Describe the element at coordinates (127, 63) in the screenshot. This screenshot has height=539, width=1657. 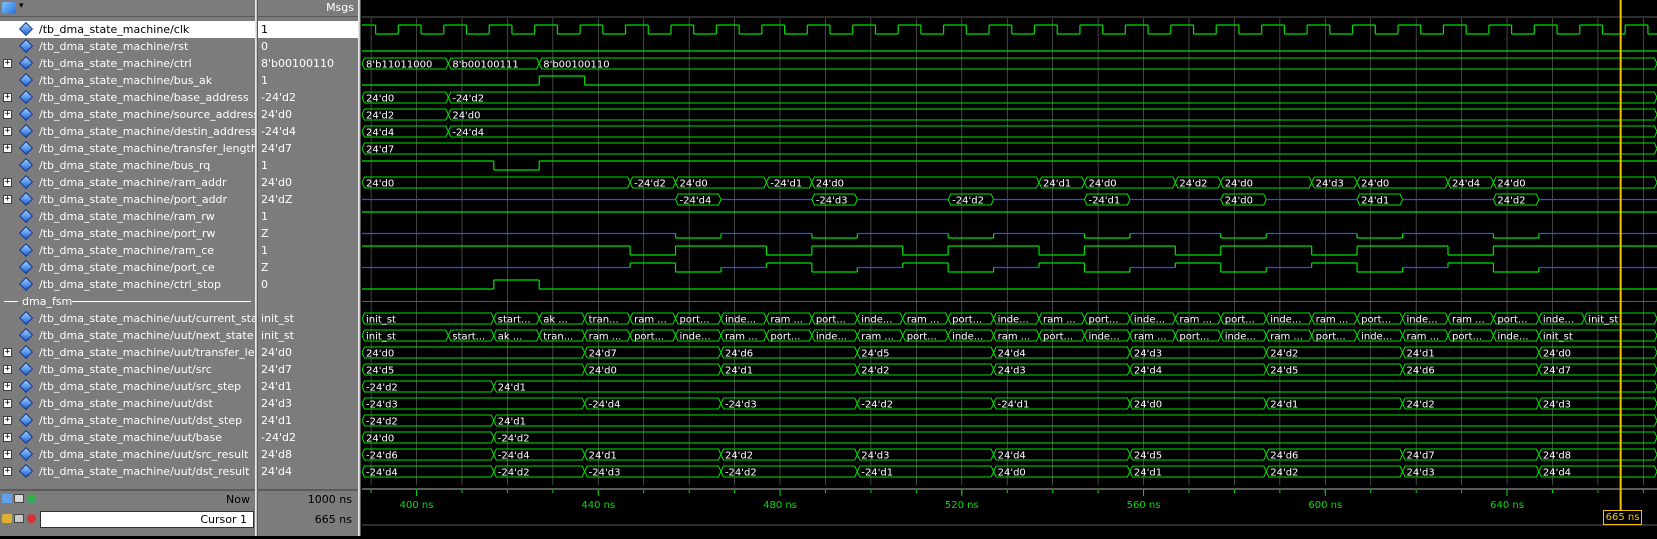
I see `signal-row: + /tb_dma_state_machine/ctrl` at that location.